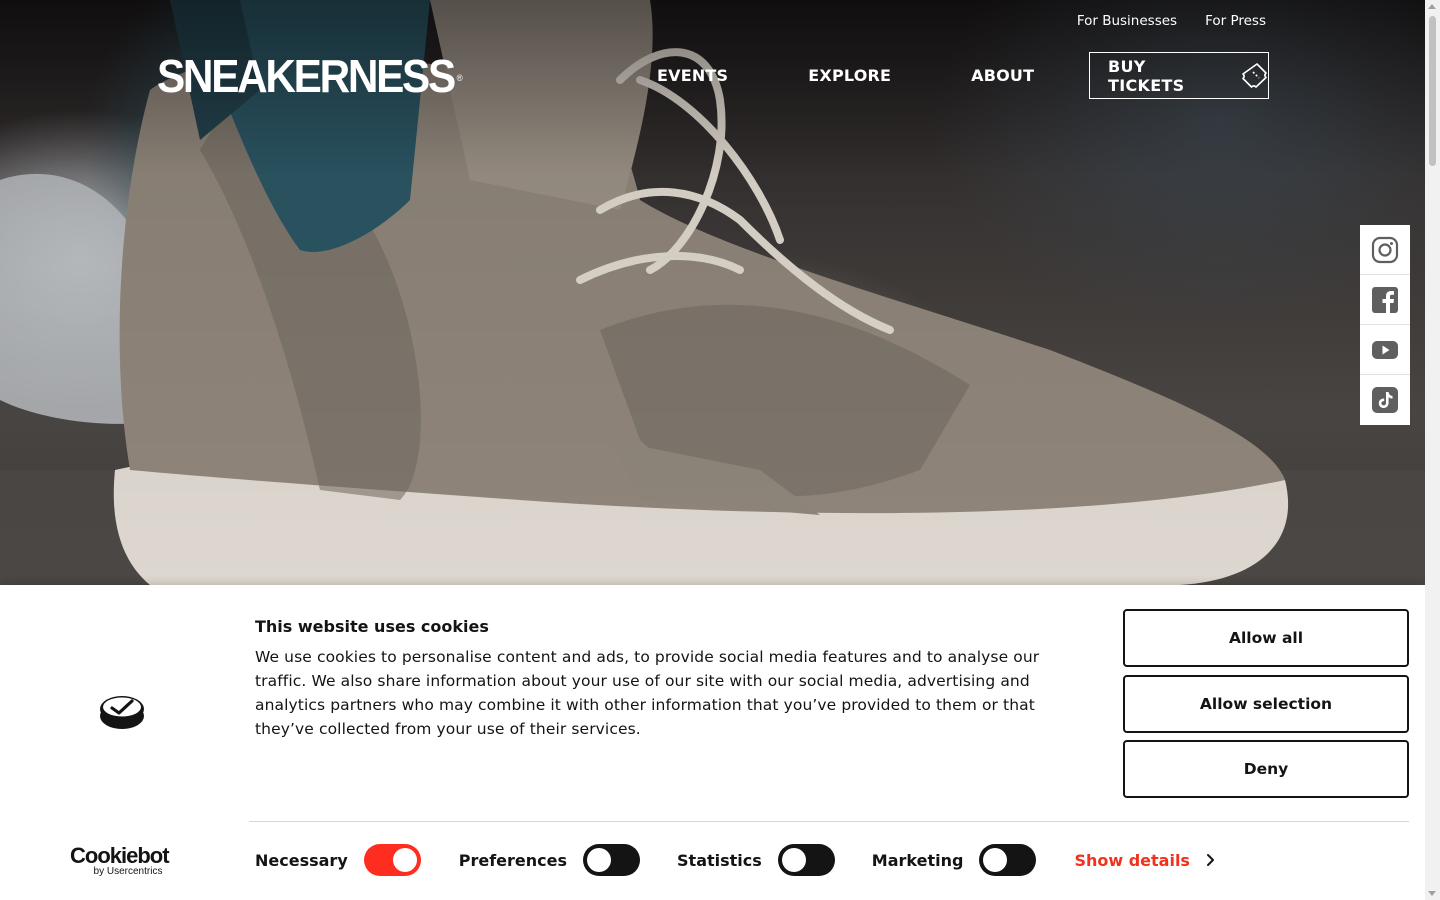 This screenshot has width=1440, height=900. Describe the element at coordinates (1432, 91) in the screenshot. I see `scrollbar-thumb` at that location.